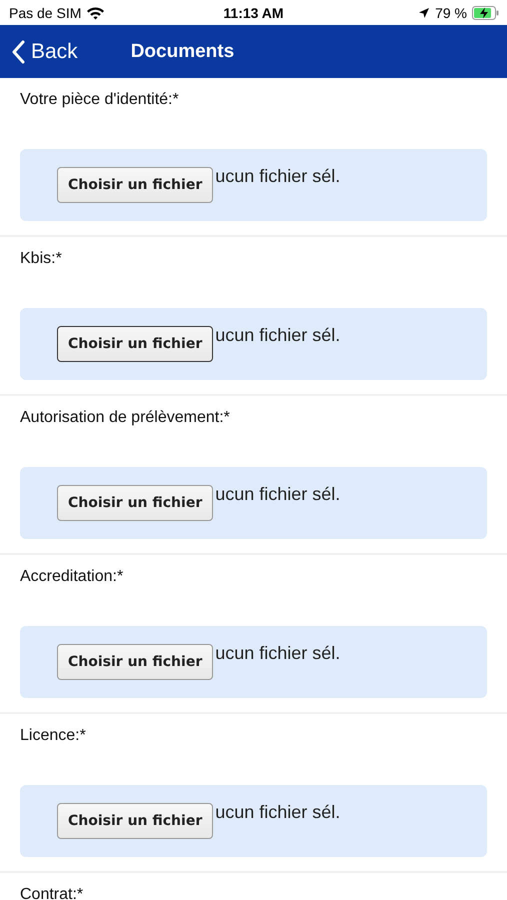  What do you see at coordinates (18, 52) in the screenshot?
I see `chevron-left-icon` at bounding box center [18, 52].